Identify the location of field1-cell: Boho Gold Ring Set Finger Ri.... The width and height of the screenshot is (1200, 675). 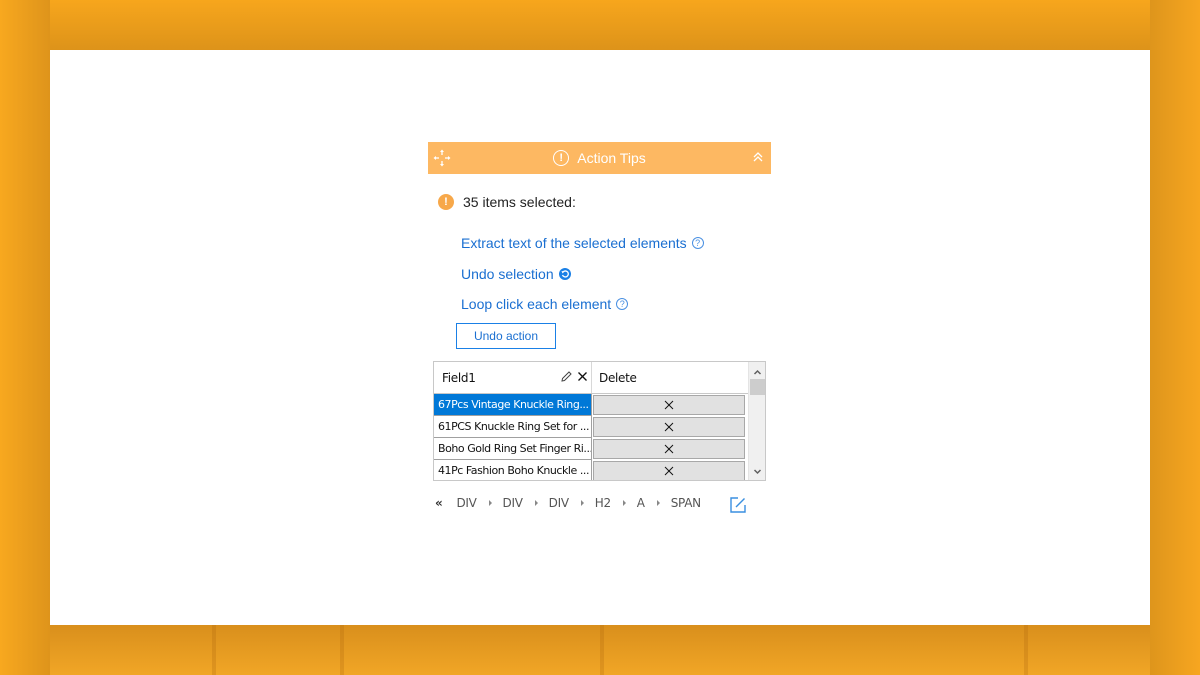
(513, 449).